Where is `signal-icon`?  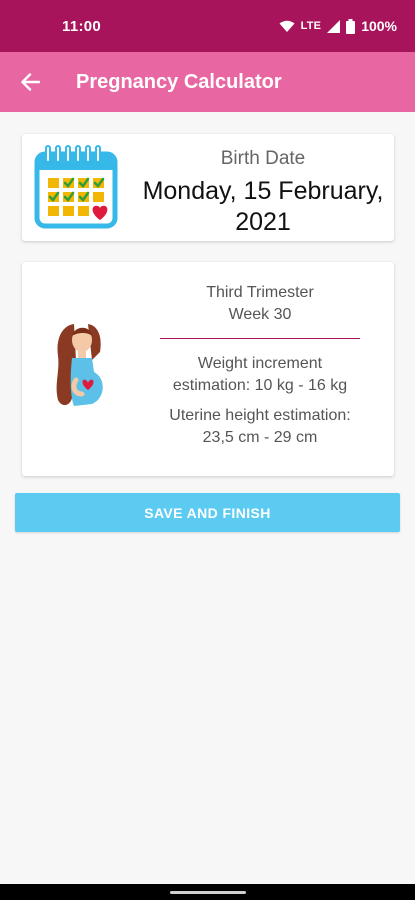
signal-icon is located at coordinates (334, 26).